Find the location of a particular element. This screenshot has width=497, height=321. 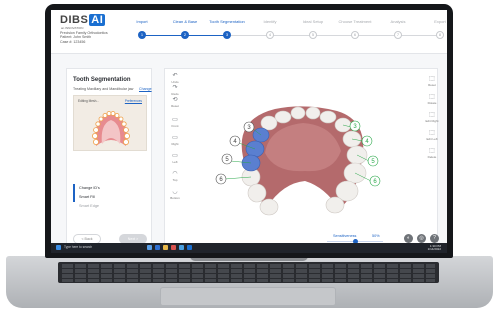

edit-tool-rotate: ⬚ Rotate is located at coordinates (432, 100).